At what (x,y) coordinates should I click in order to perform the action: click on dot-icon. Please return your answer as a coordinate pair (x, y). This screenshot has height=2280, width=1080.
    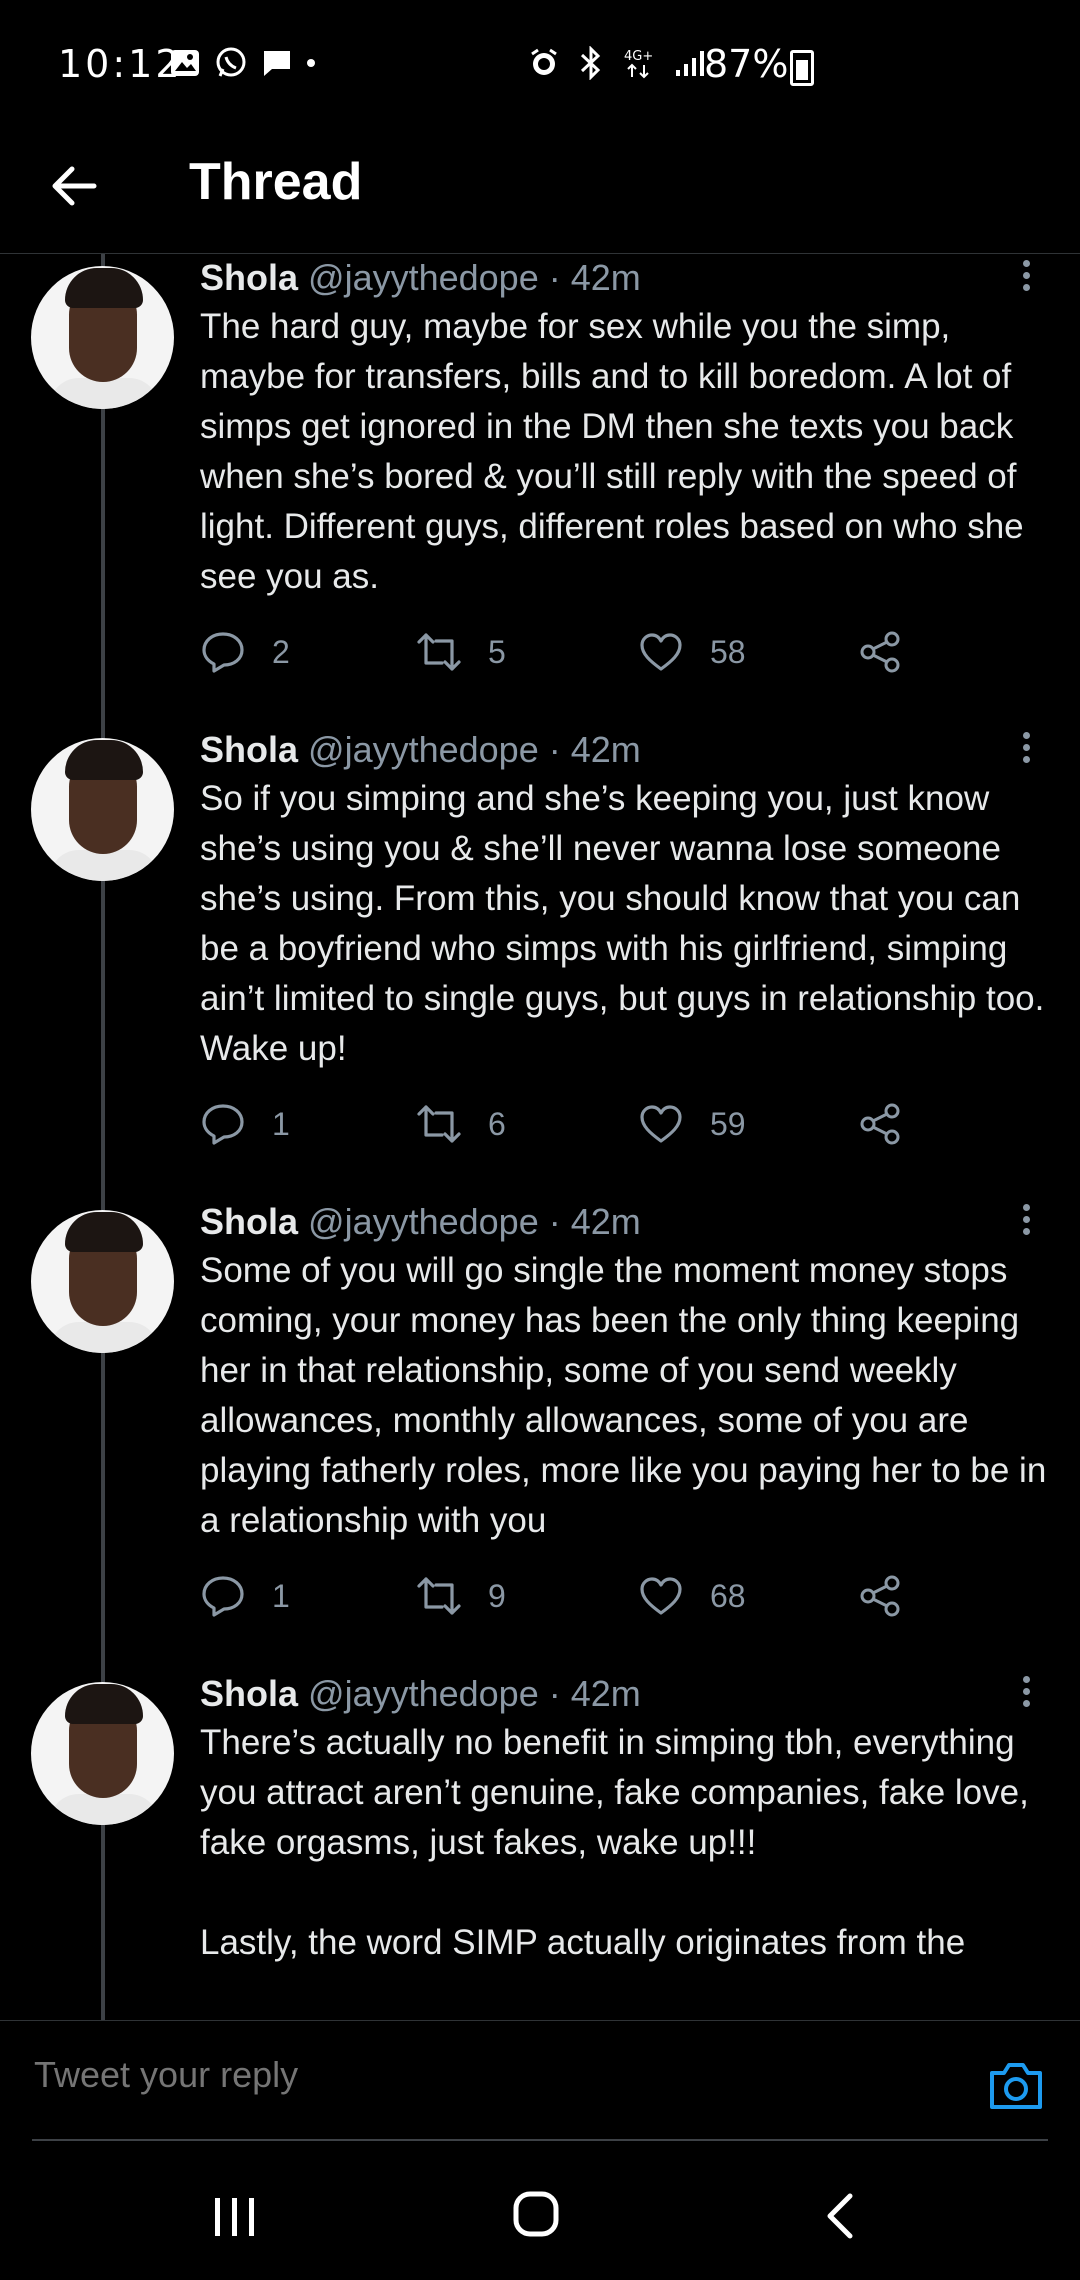
    Looking at the image, I should click on (311, 63).